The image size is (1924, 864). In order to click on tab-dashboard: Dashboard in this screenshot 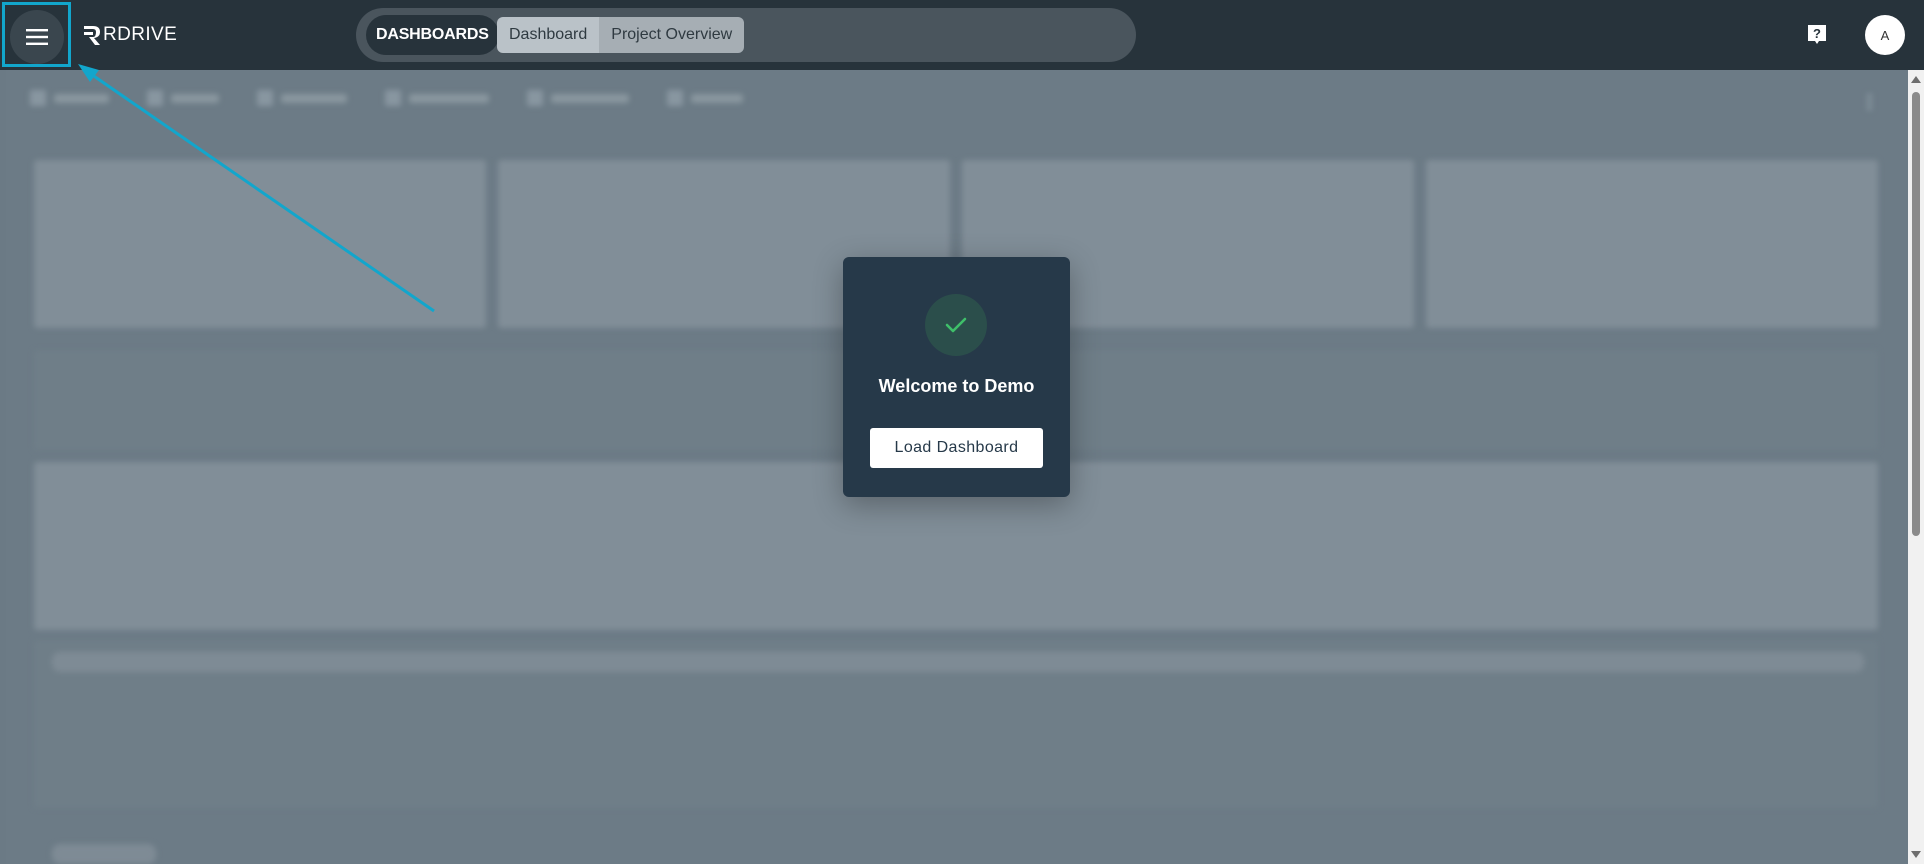, I will do `click(548, 35)`.